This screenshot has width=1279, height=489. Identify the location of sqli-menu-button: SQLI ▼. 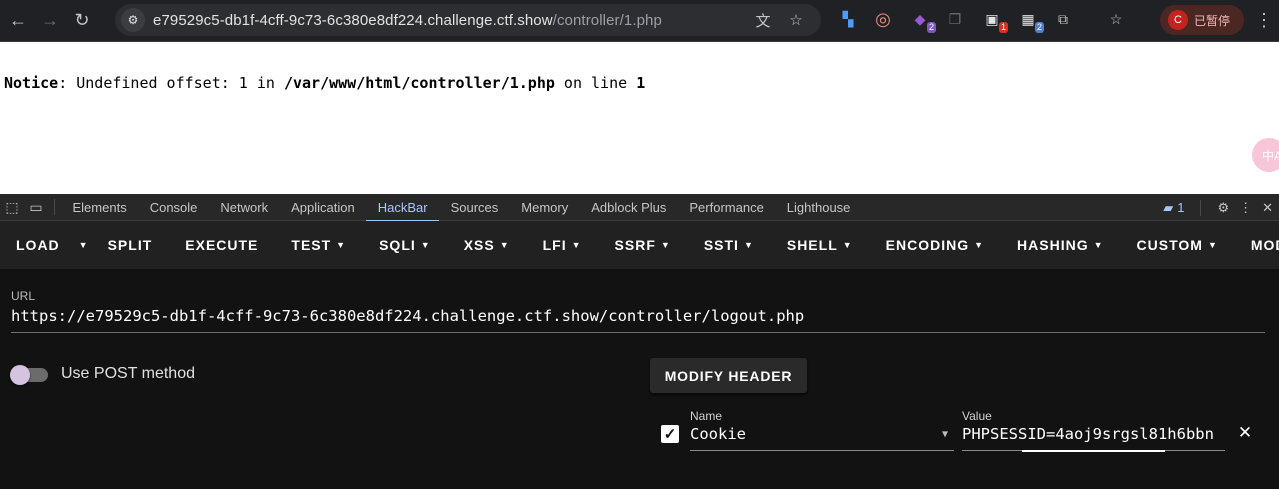
(405, 245).